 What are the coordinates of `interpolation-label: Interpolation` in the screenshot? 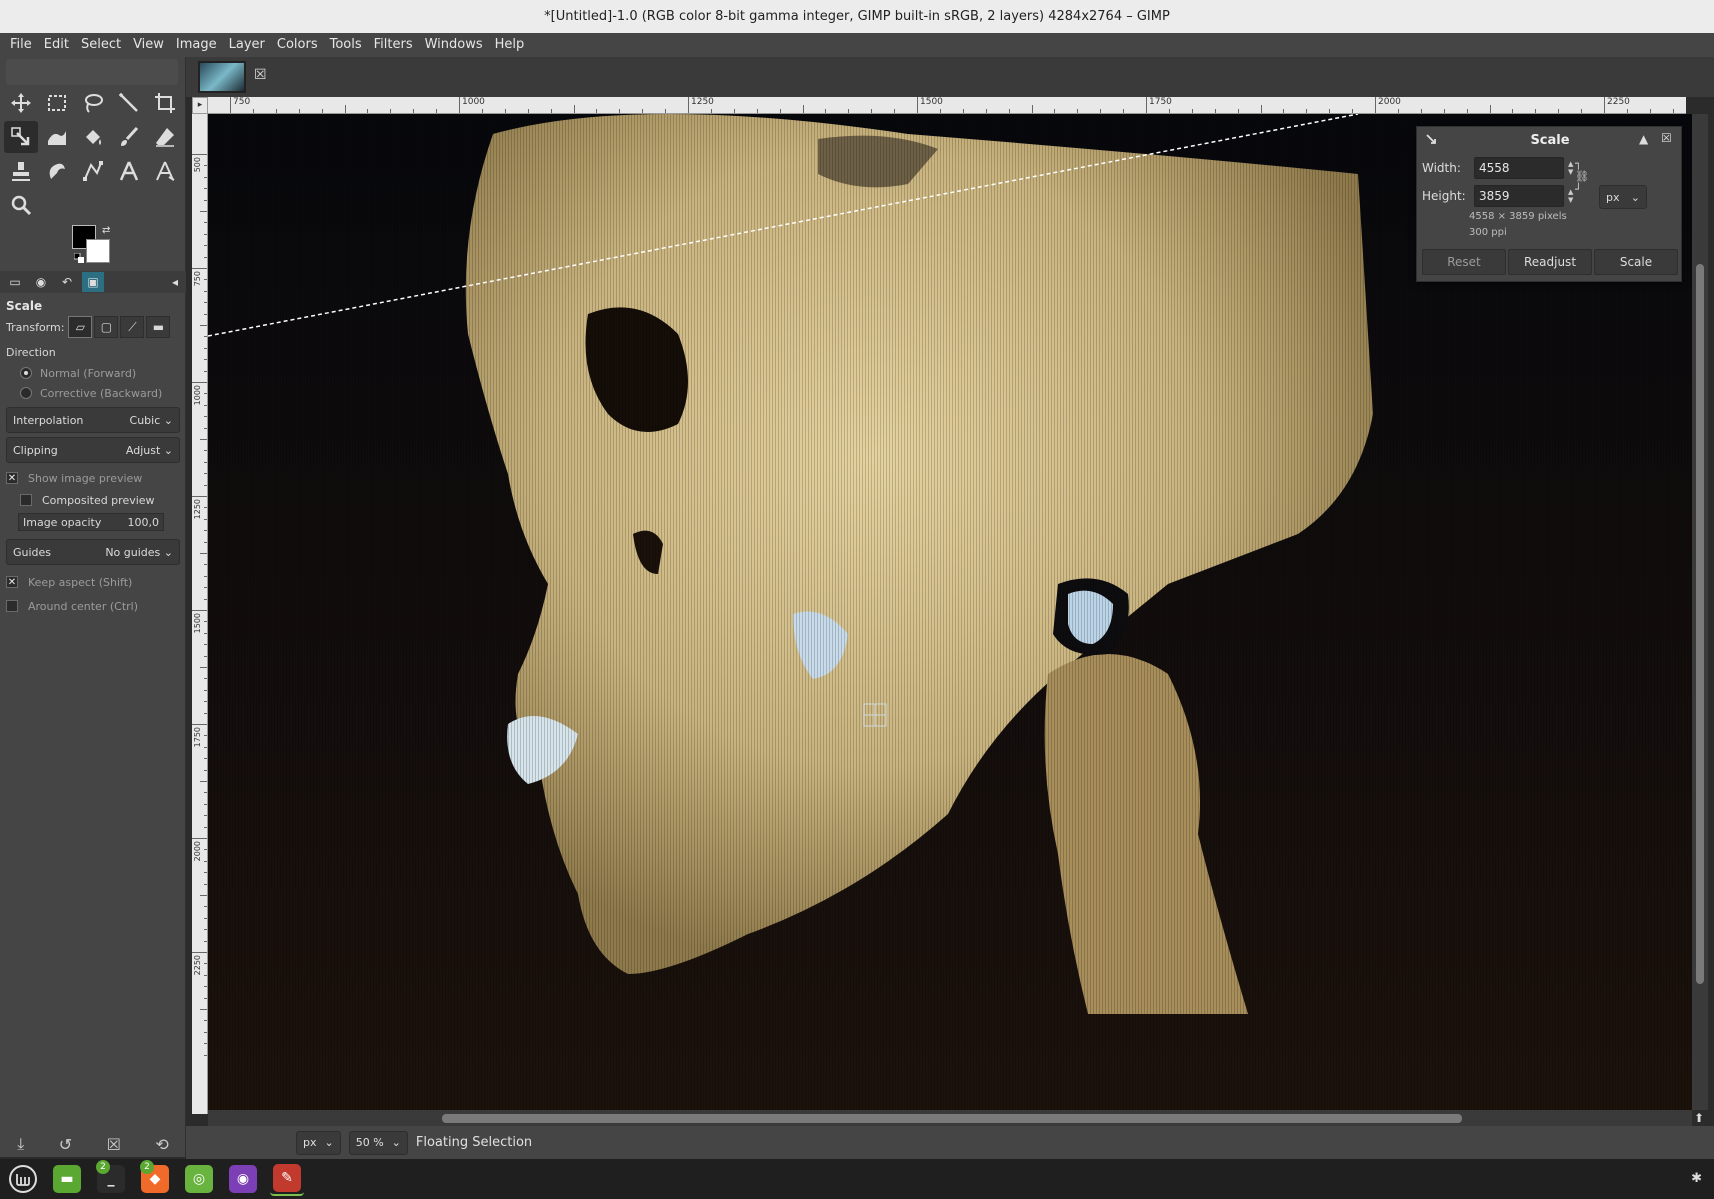 It's located at (48, 420).